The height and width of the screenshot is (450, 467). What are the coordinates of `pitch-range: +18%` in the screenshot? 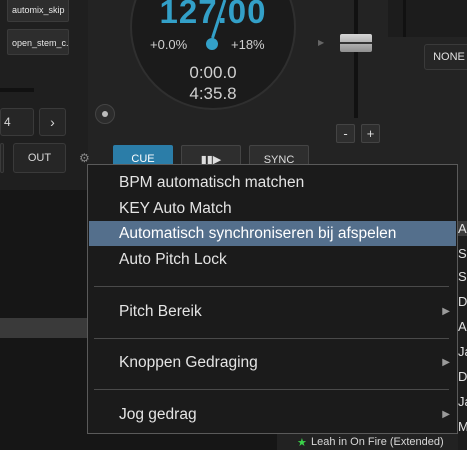 It's located at (248, 44).